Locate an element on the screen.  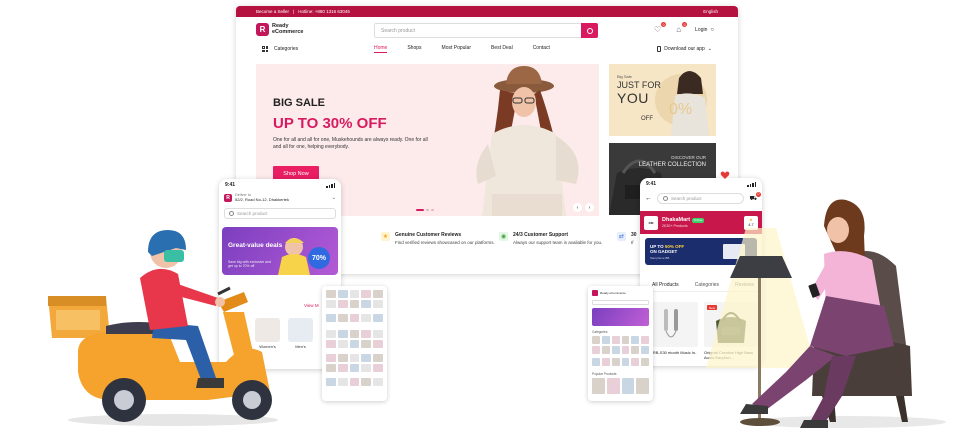
earphones-illustration is located at coordinates (671, 322).